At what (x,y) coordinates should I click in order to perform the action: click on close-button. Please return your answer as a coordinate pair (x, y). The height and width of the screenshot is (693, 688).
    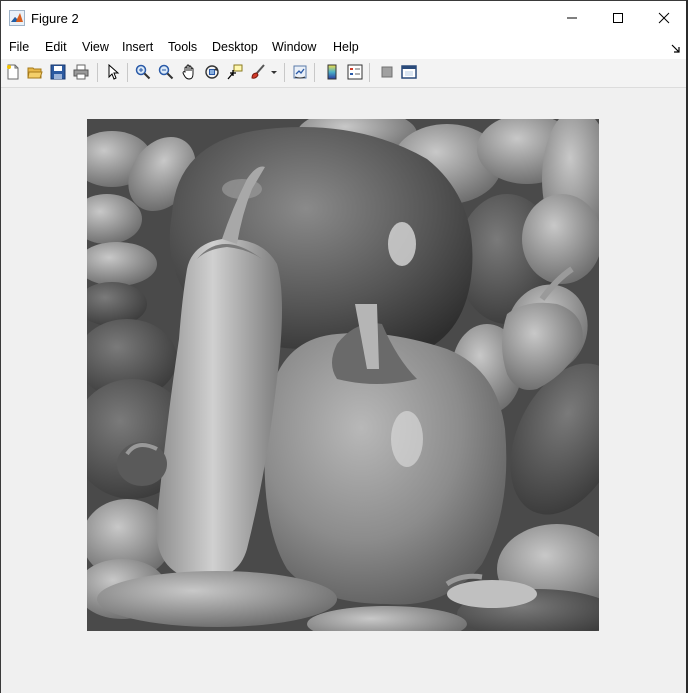
    Looking at the image, I should click on (664, 18).